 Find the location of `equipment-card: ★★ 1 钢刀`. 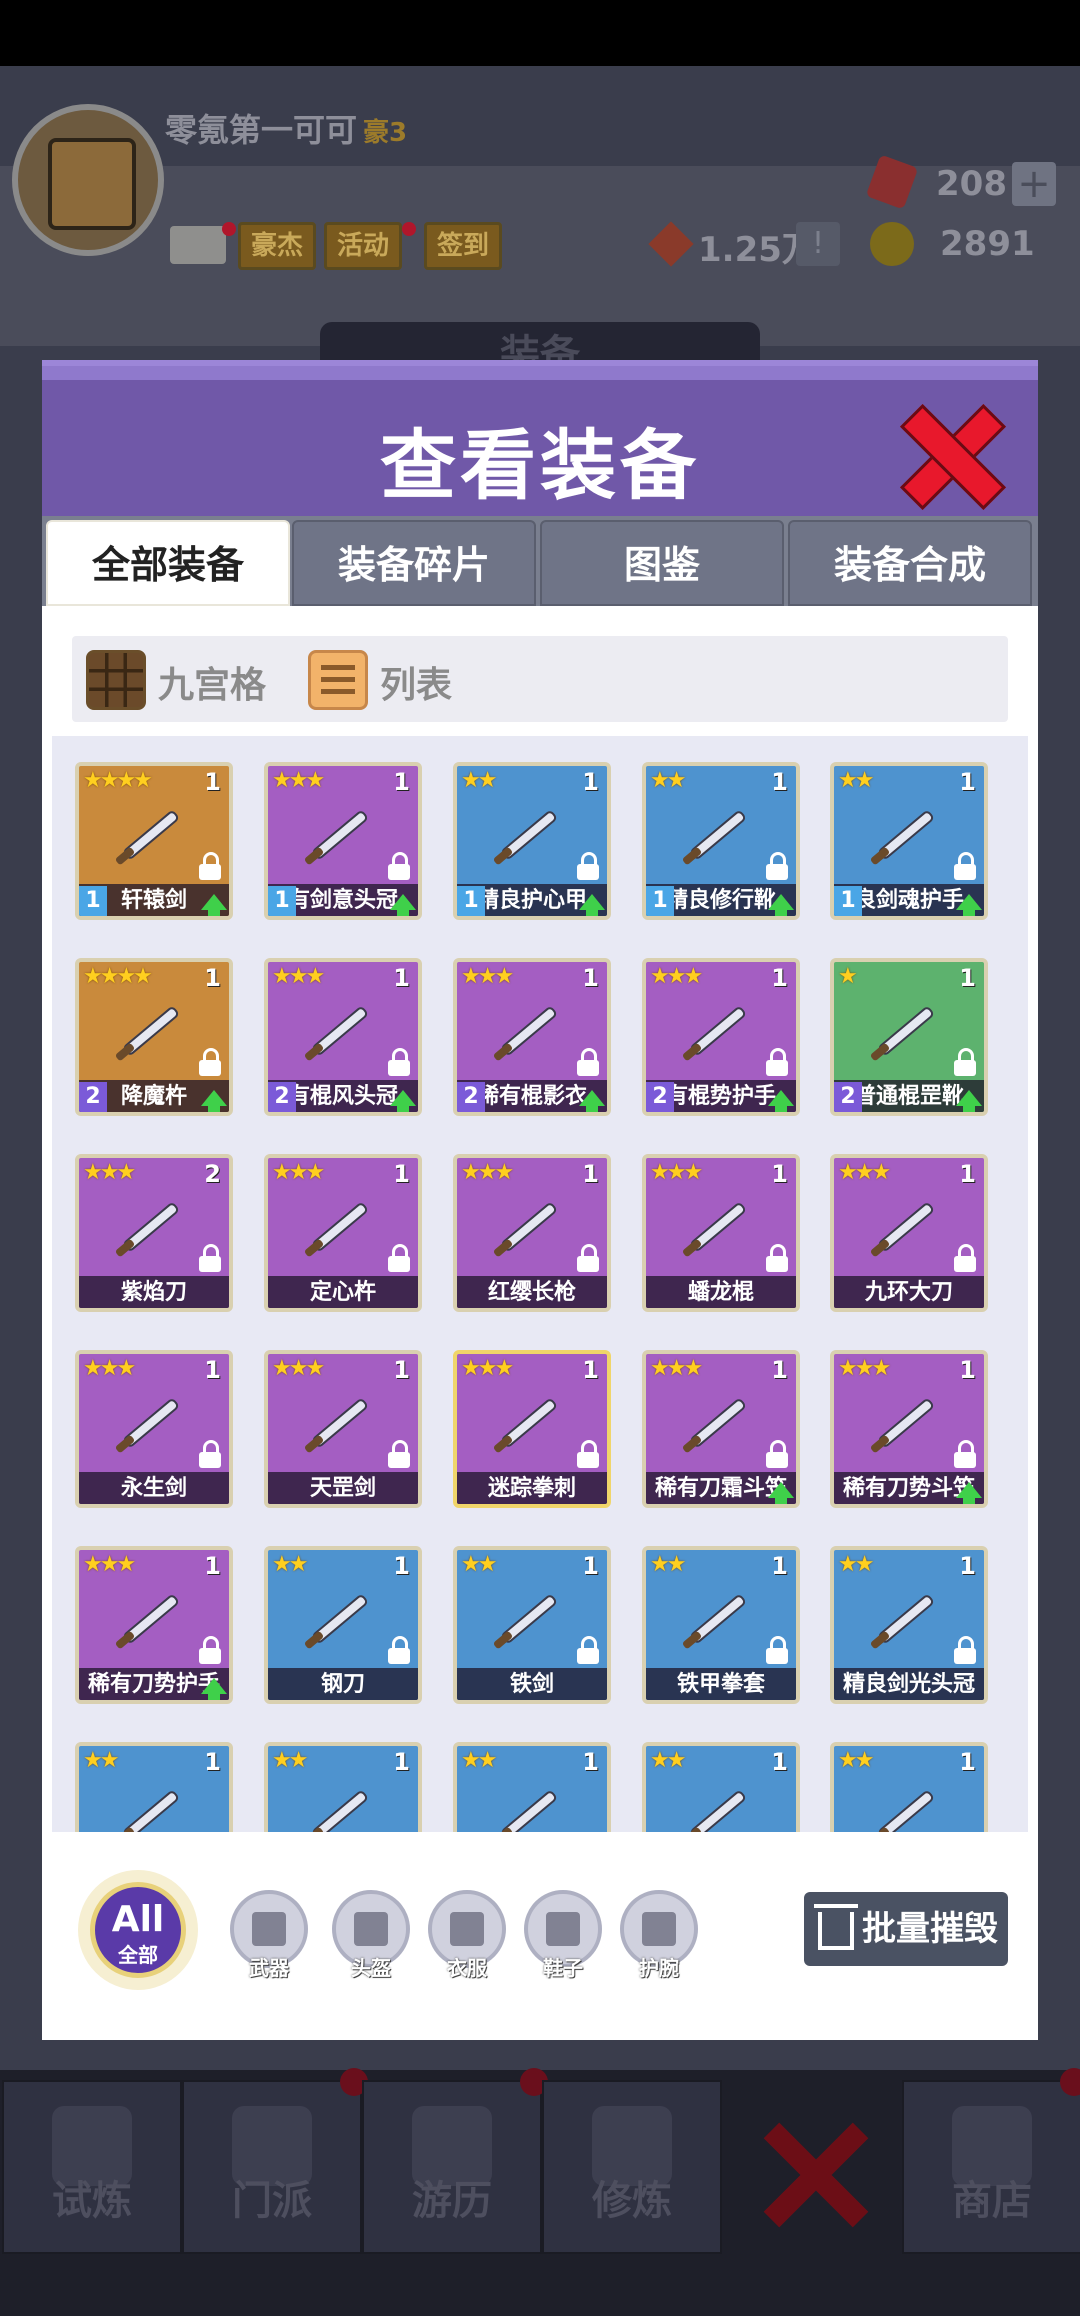

equipment-card: ★★ 1 钢刀 is located at coordinates (343, 1625).